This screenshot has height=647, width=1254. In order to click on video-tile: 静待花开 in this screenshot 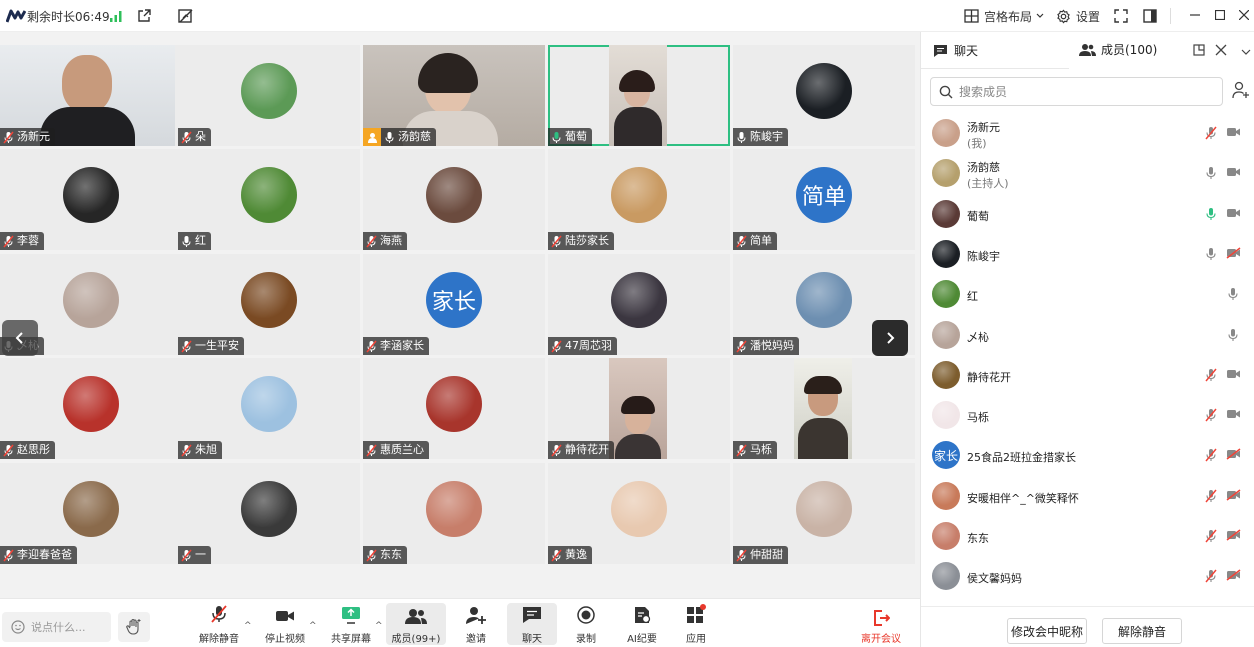, I will do `click(639, 408)`.